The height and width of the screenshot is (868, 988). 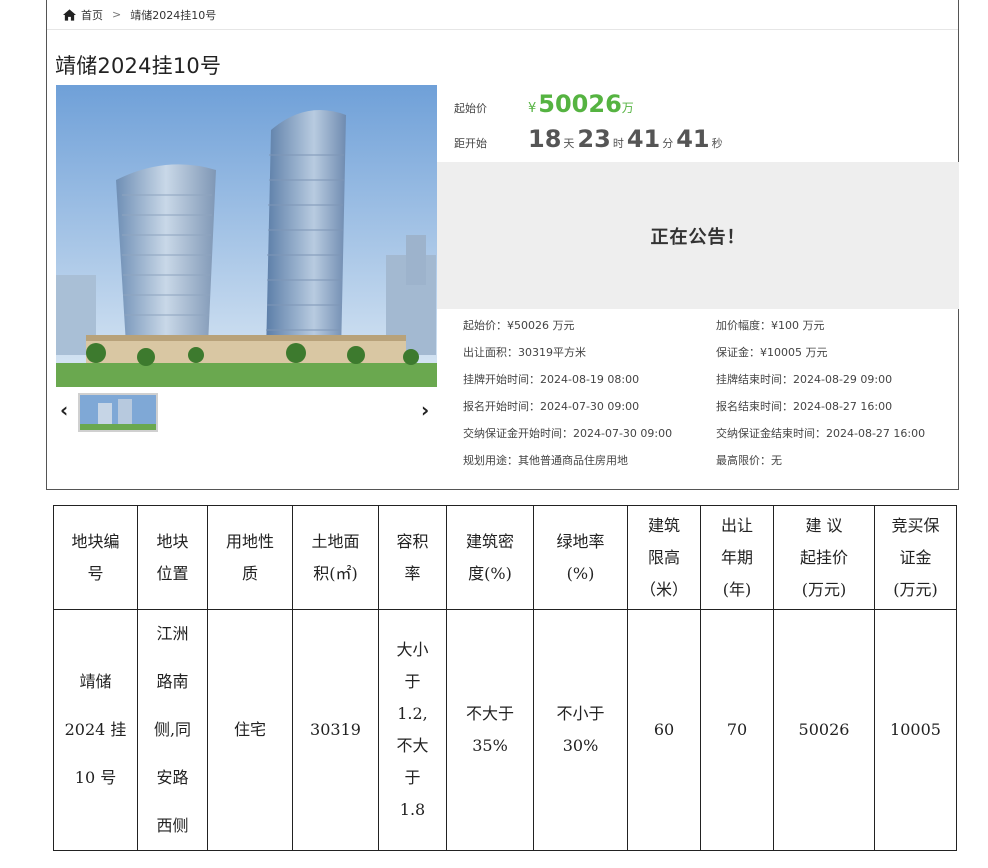 What do you see at coordinates (92, 15) in the screenshot?
I see `breadcrumb-home: 首页` at bounding box center [92, 15].